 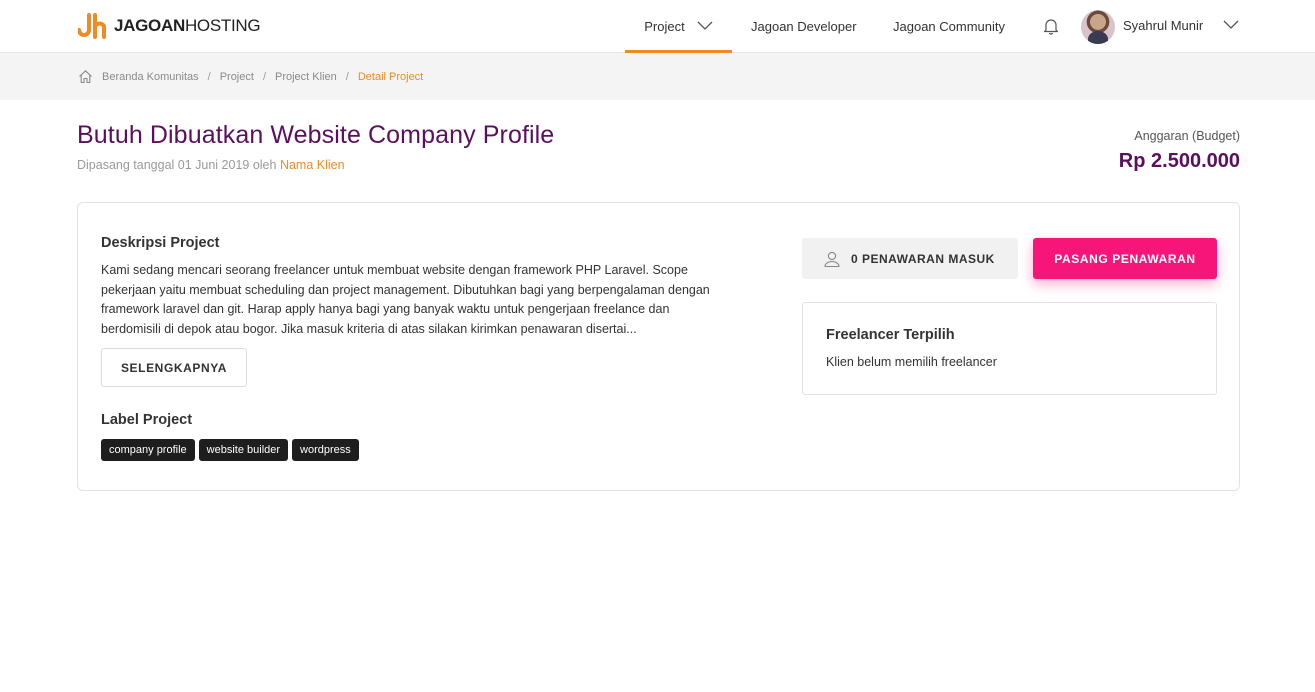 What do you see at coordinates (147, 420) in the screenshot?
I see `label-heading: Label Project` at bounding box center [147, 420].